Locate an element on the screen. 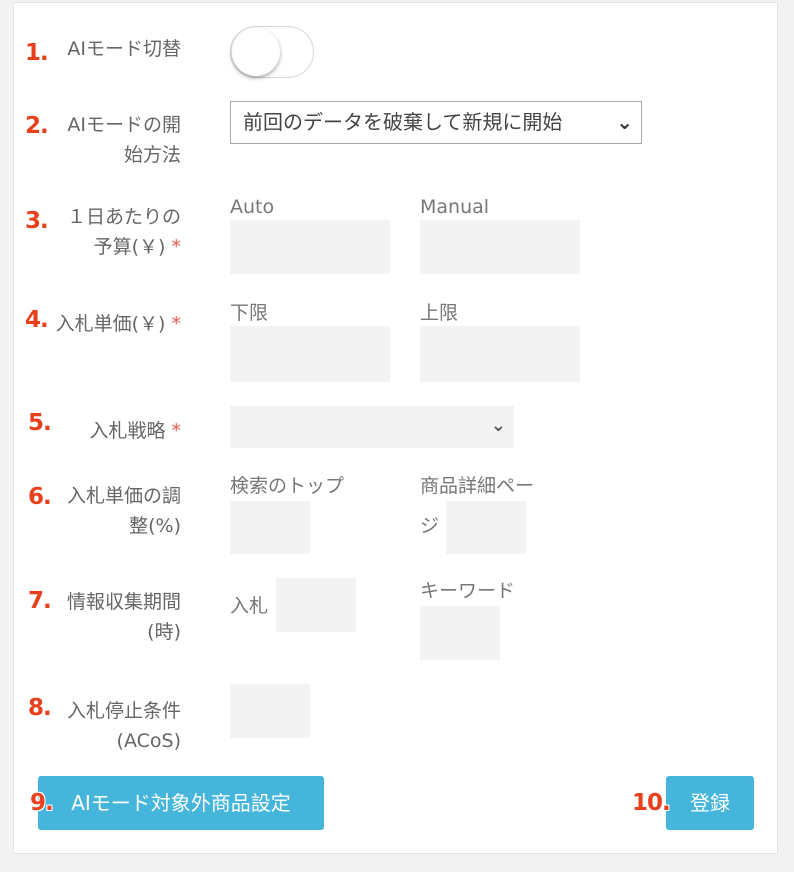 This screenshot has width=794, height=872. budget-manual-input is located at coordinates (500, 247).